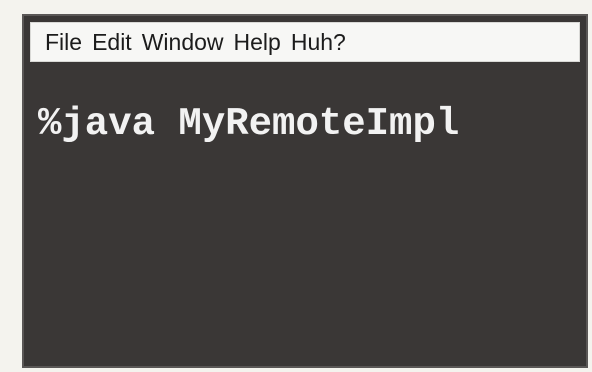 This screenshot has width=592, height=372. Describe the element at coordinates (257, 42) in the screenshot. I see `menu-help: Help` at that location.